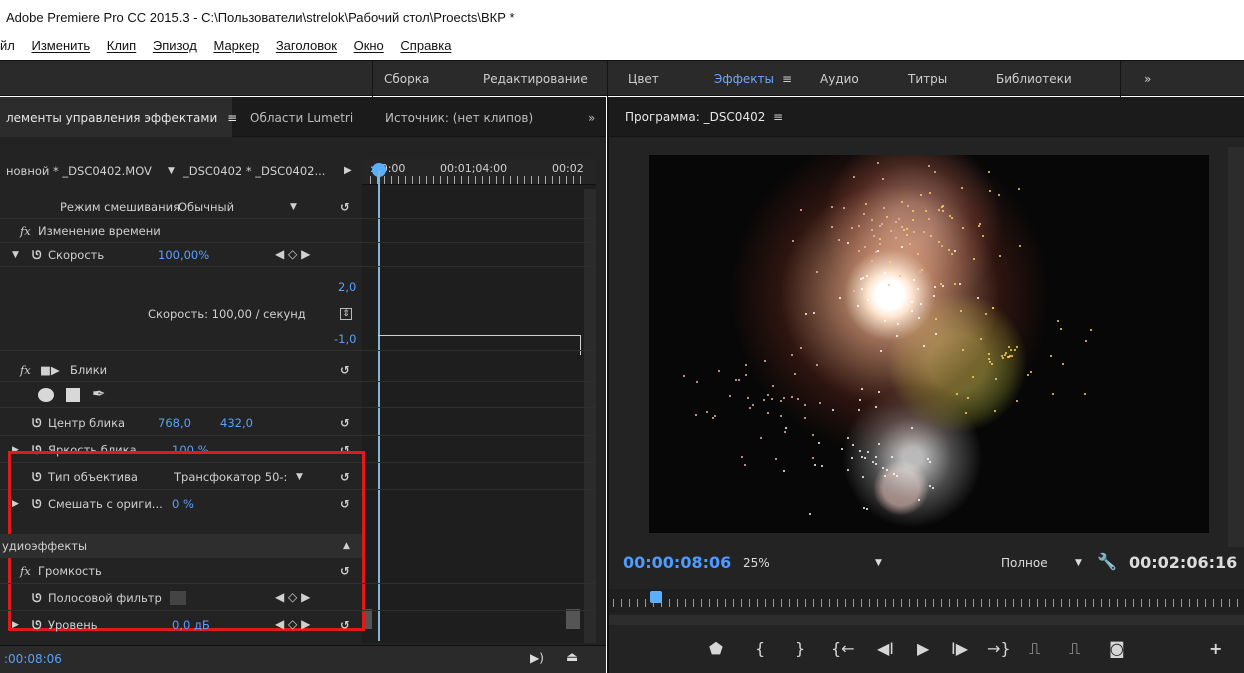 This screenshot has width=1244, height=673. Describe the element at coordinates (535, 79) in the screenshot. I see `workspace-editing: Редактирование` at that location.